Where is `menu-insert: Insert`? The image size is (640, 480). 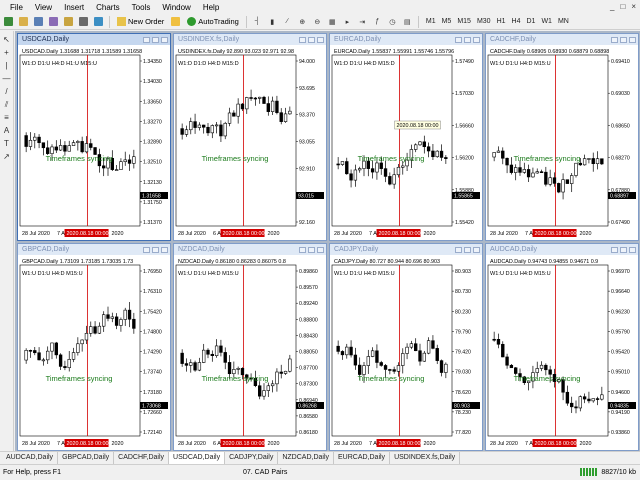
menu-insert: Insert is located at coordinates (74, 7).